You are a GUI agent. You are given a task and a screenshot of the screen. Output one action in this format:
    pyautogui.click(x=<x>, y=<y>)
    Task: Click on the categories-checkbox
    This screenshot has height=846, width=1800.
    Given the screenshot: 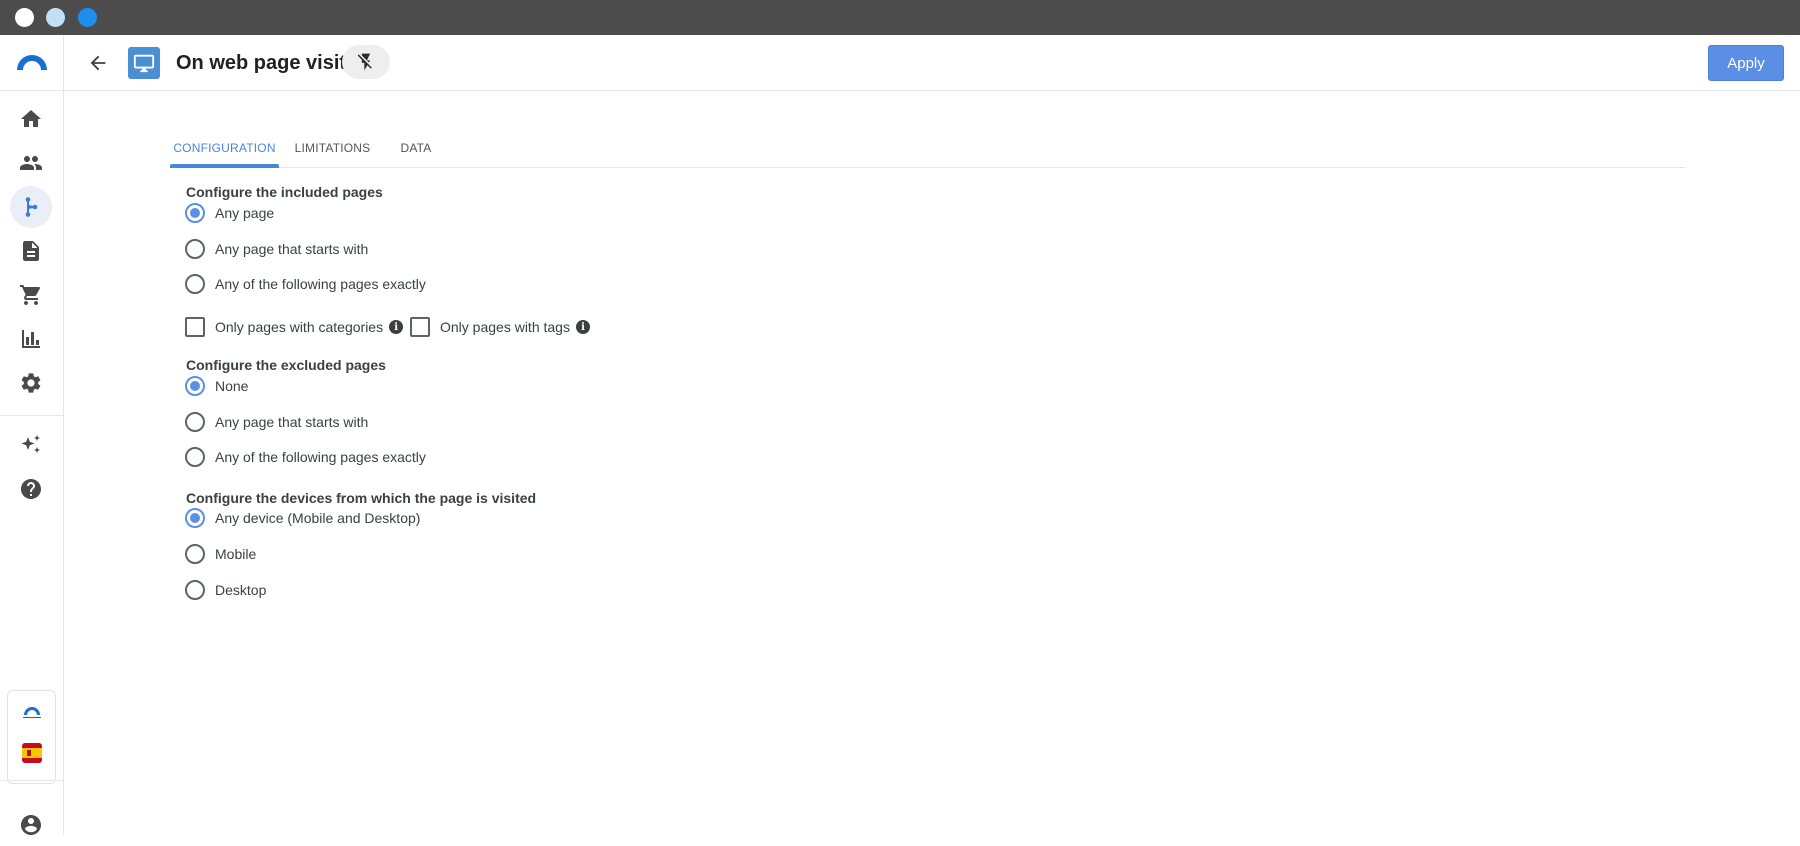 What is the action you would take?
    pyautogui.click(x=195, y=327)
    